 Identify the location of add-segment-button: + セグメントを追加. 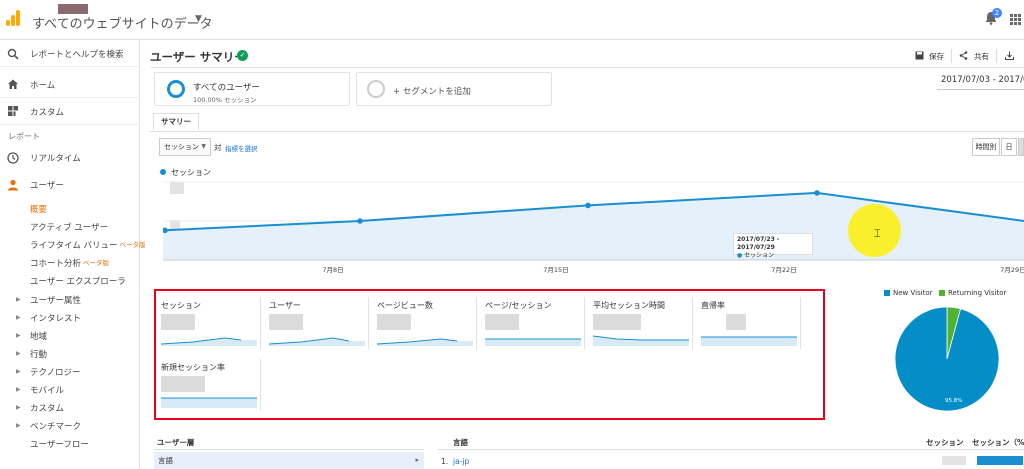
(454, 89).